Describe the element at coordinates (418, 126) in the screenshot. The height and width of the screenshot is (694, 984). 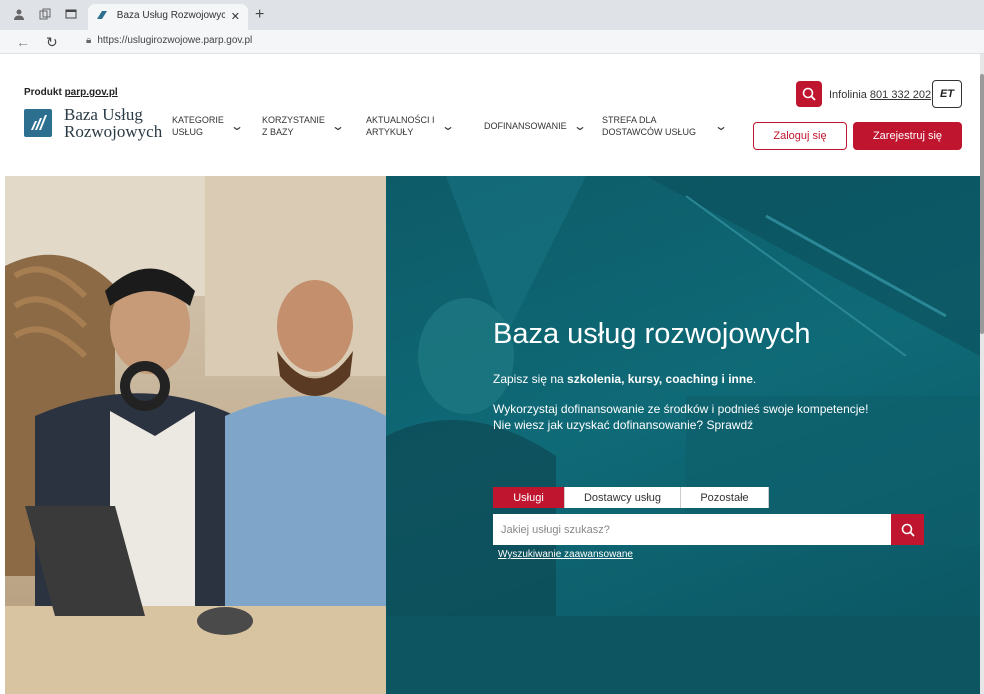
I see `nav-item-aktualnosci: AKTUALNOŚCI I ARTYKUŁY ⌄` at that location.